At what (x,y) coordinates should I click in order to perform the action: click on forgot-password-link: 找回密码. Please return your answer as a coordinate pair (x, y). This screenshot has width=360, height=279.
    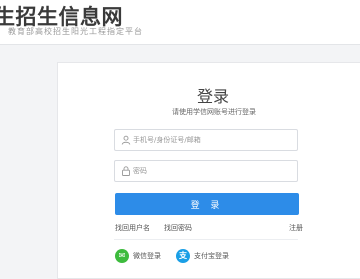
    Looking at the image, I should click on (178, 228).